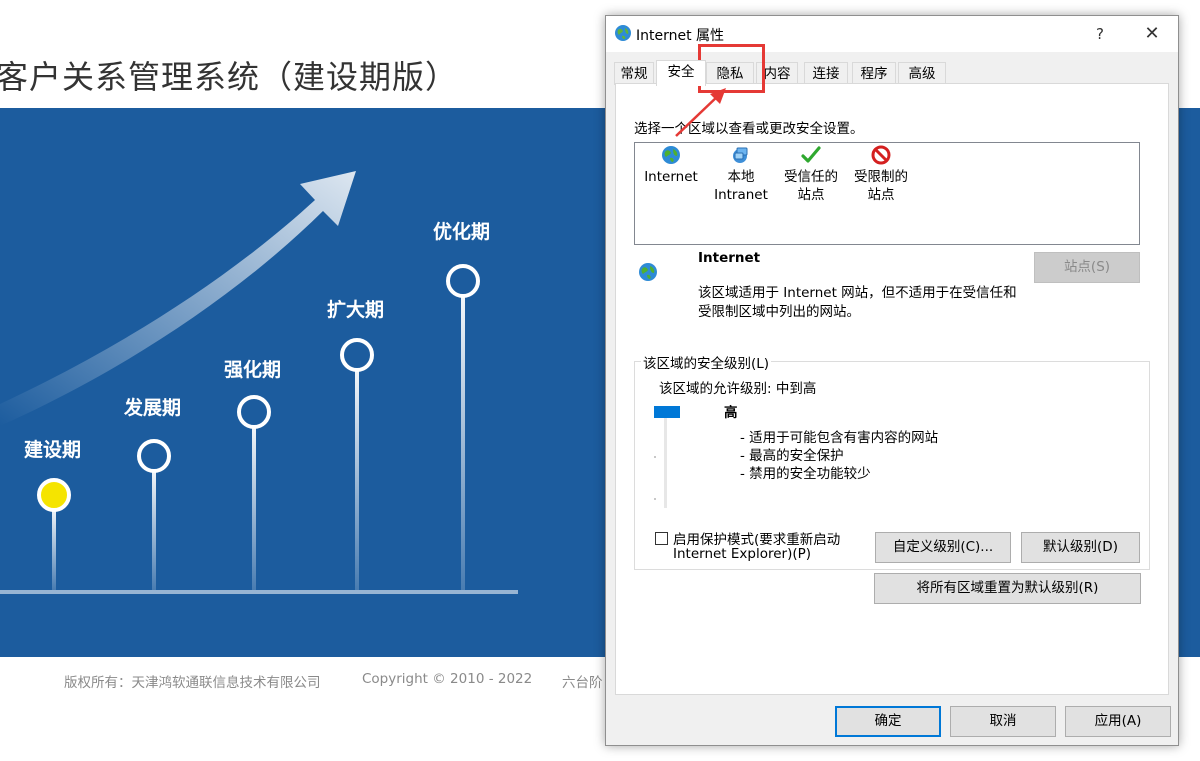  What do you see at coordinates (681, 73) in the screenshot?
I see `tab-security: 安全` at bounding box center [681, 73].